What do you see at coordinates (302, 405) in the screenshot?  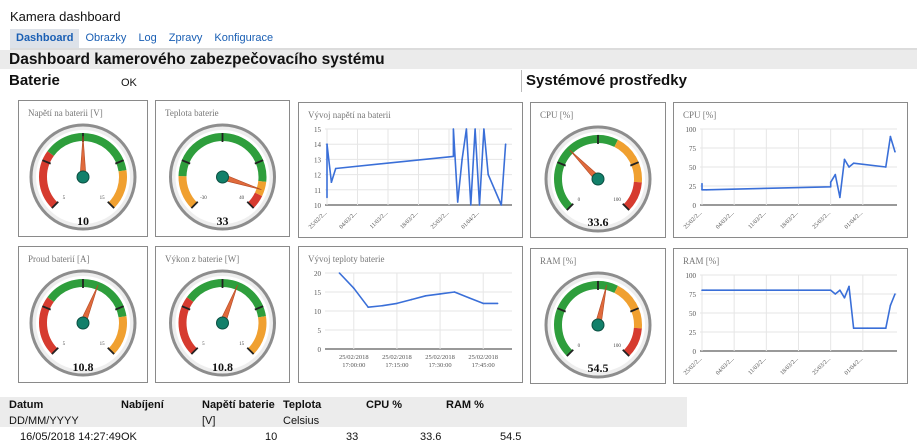 I see `column-header: Teplota` at bounding box center [302, 405].